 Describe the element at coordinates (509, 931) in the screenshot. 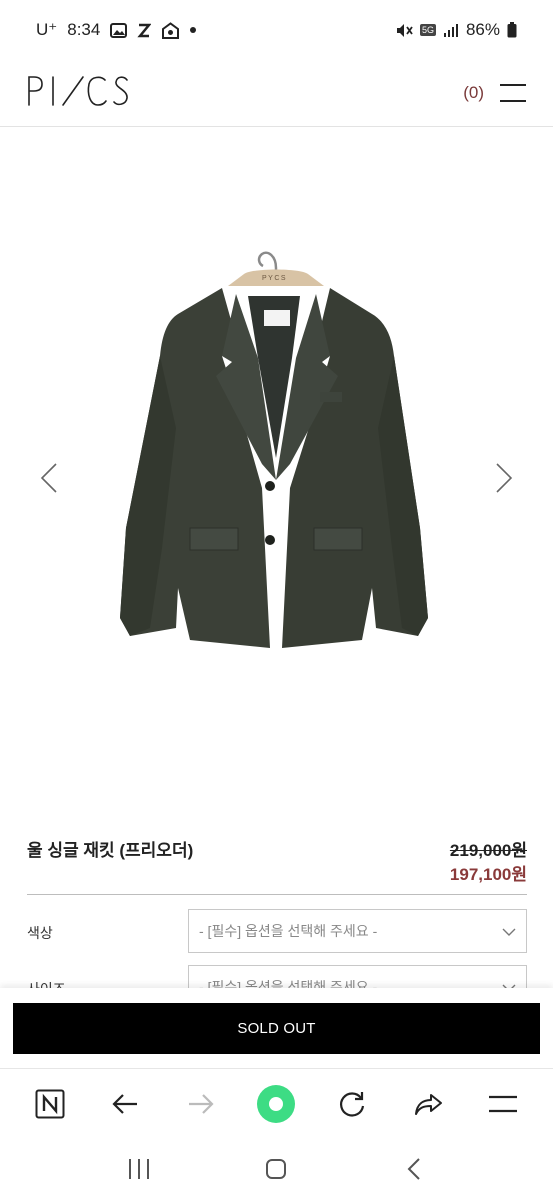

I see `chevron-down-icon` at that location.